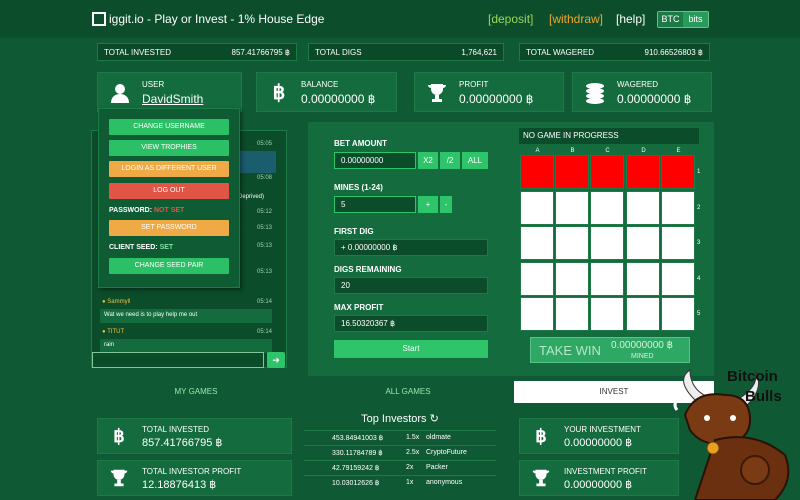  Describe the element at coordinates (182, 443) in the screenshot. I see `total-invested-card-value: 857.41766795 ฿` at that location.